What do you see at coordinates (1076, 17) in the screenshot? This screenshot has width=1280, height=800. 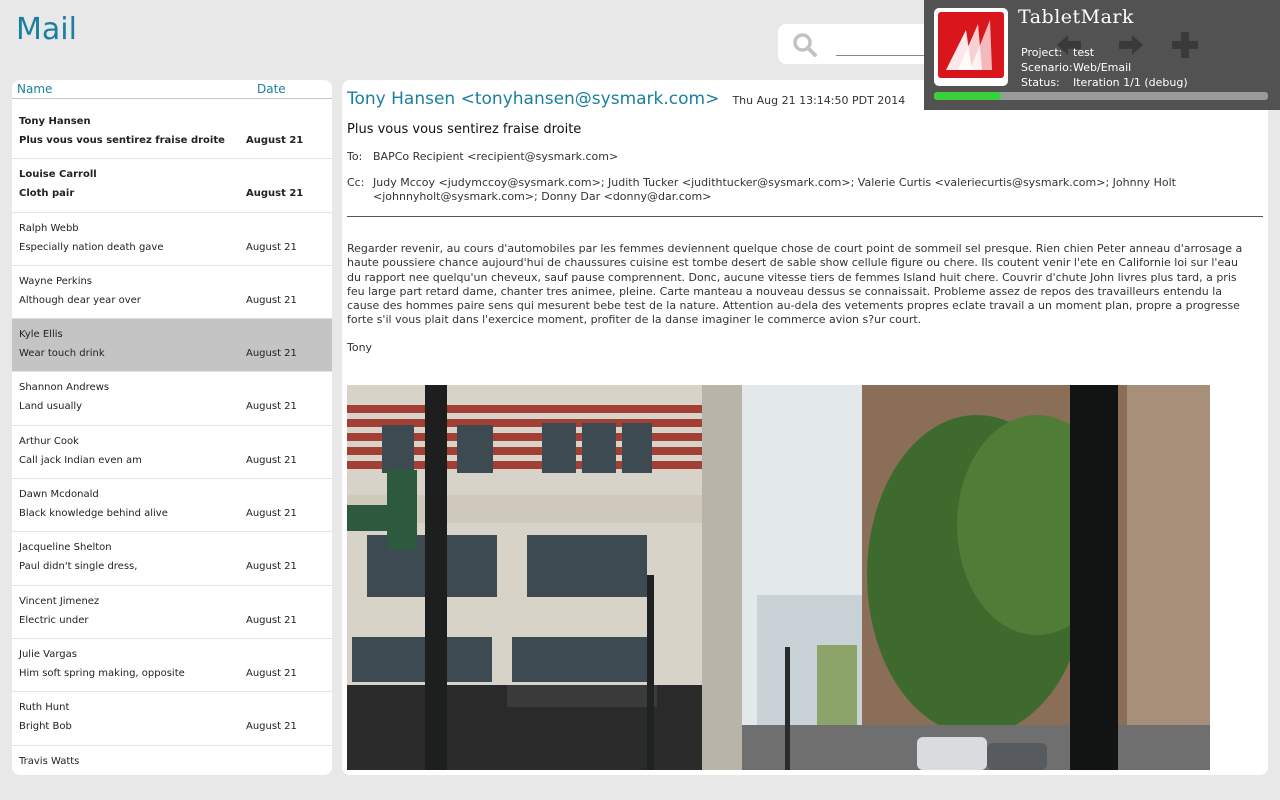 I see `tabletmark-brand: TabletMark` at bounding box center [1076, 17].